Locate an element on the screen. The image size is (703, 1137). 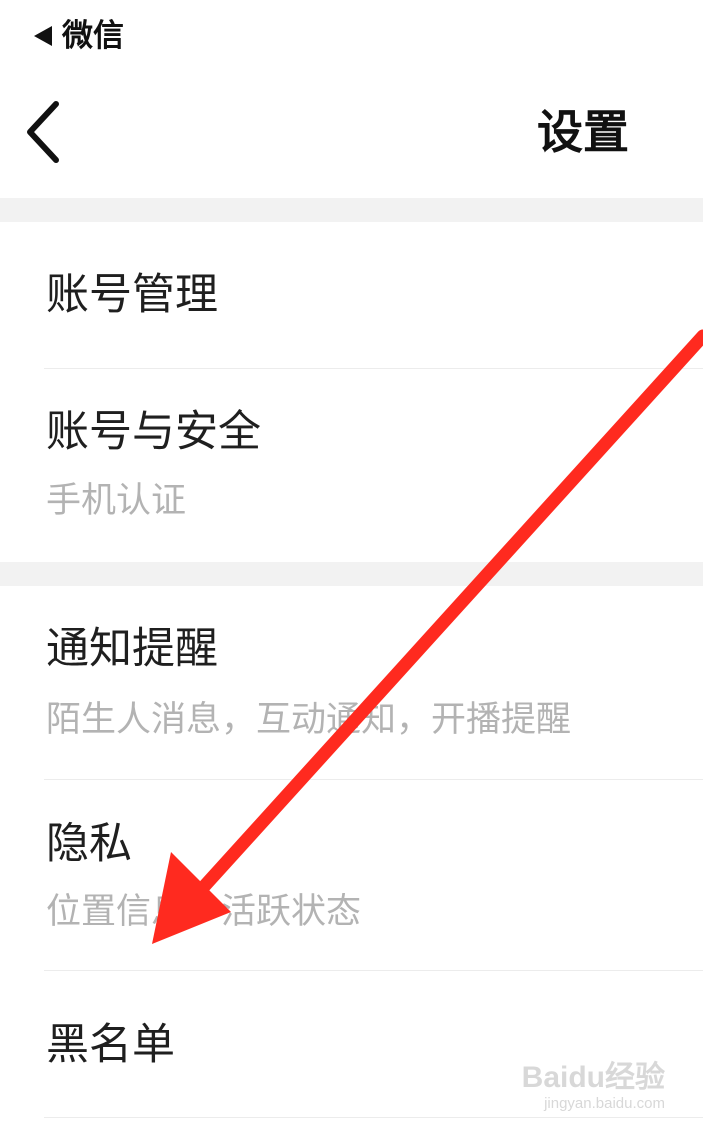
page-title: 设置 is located at coordinates (583, 132).